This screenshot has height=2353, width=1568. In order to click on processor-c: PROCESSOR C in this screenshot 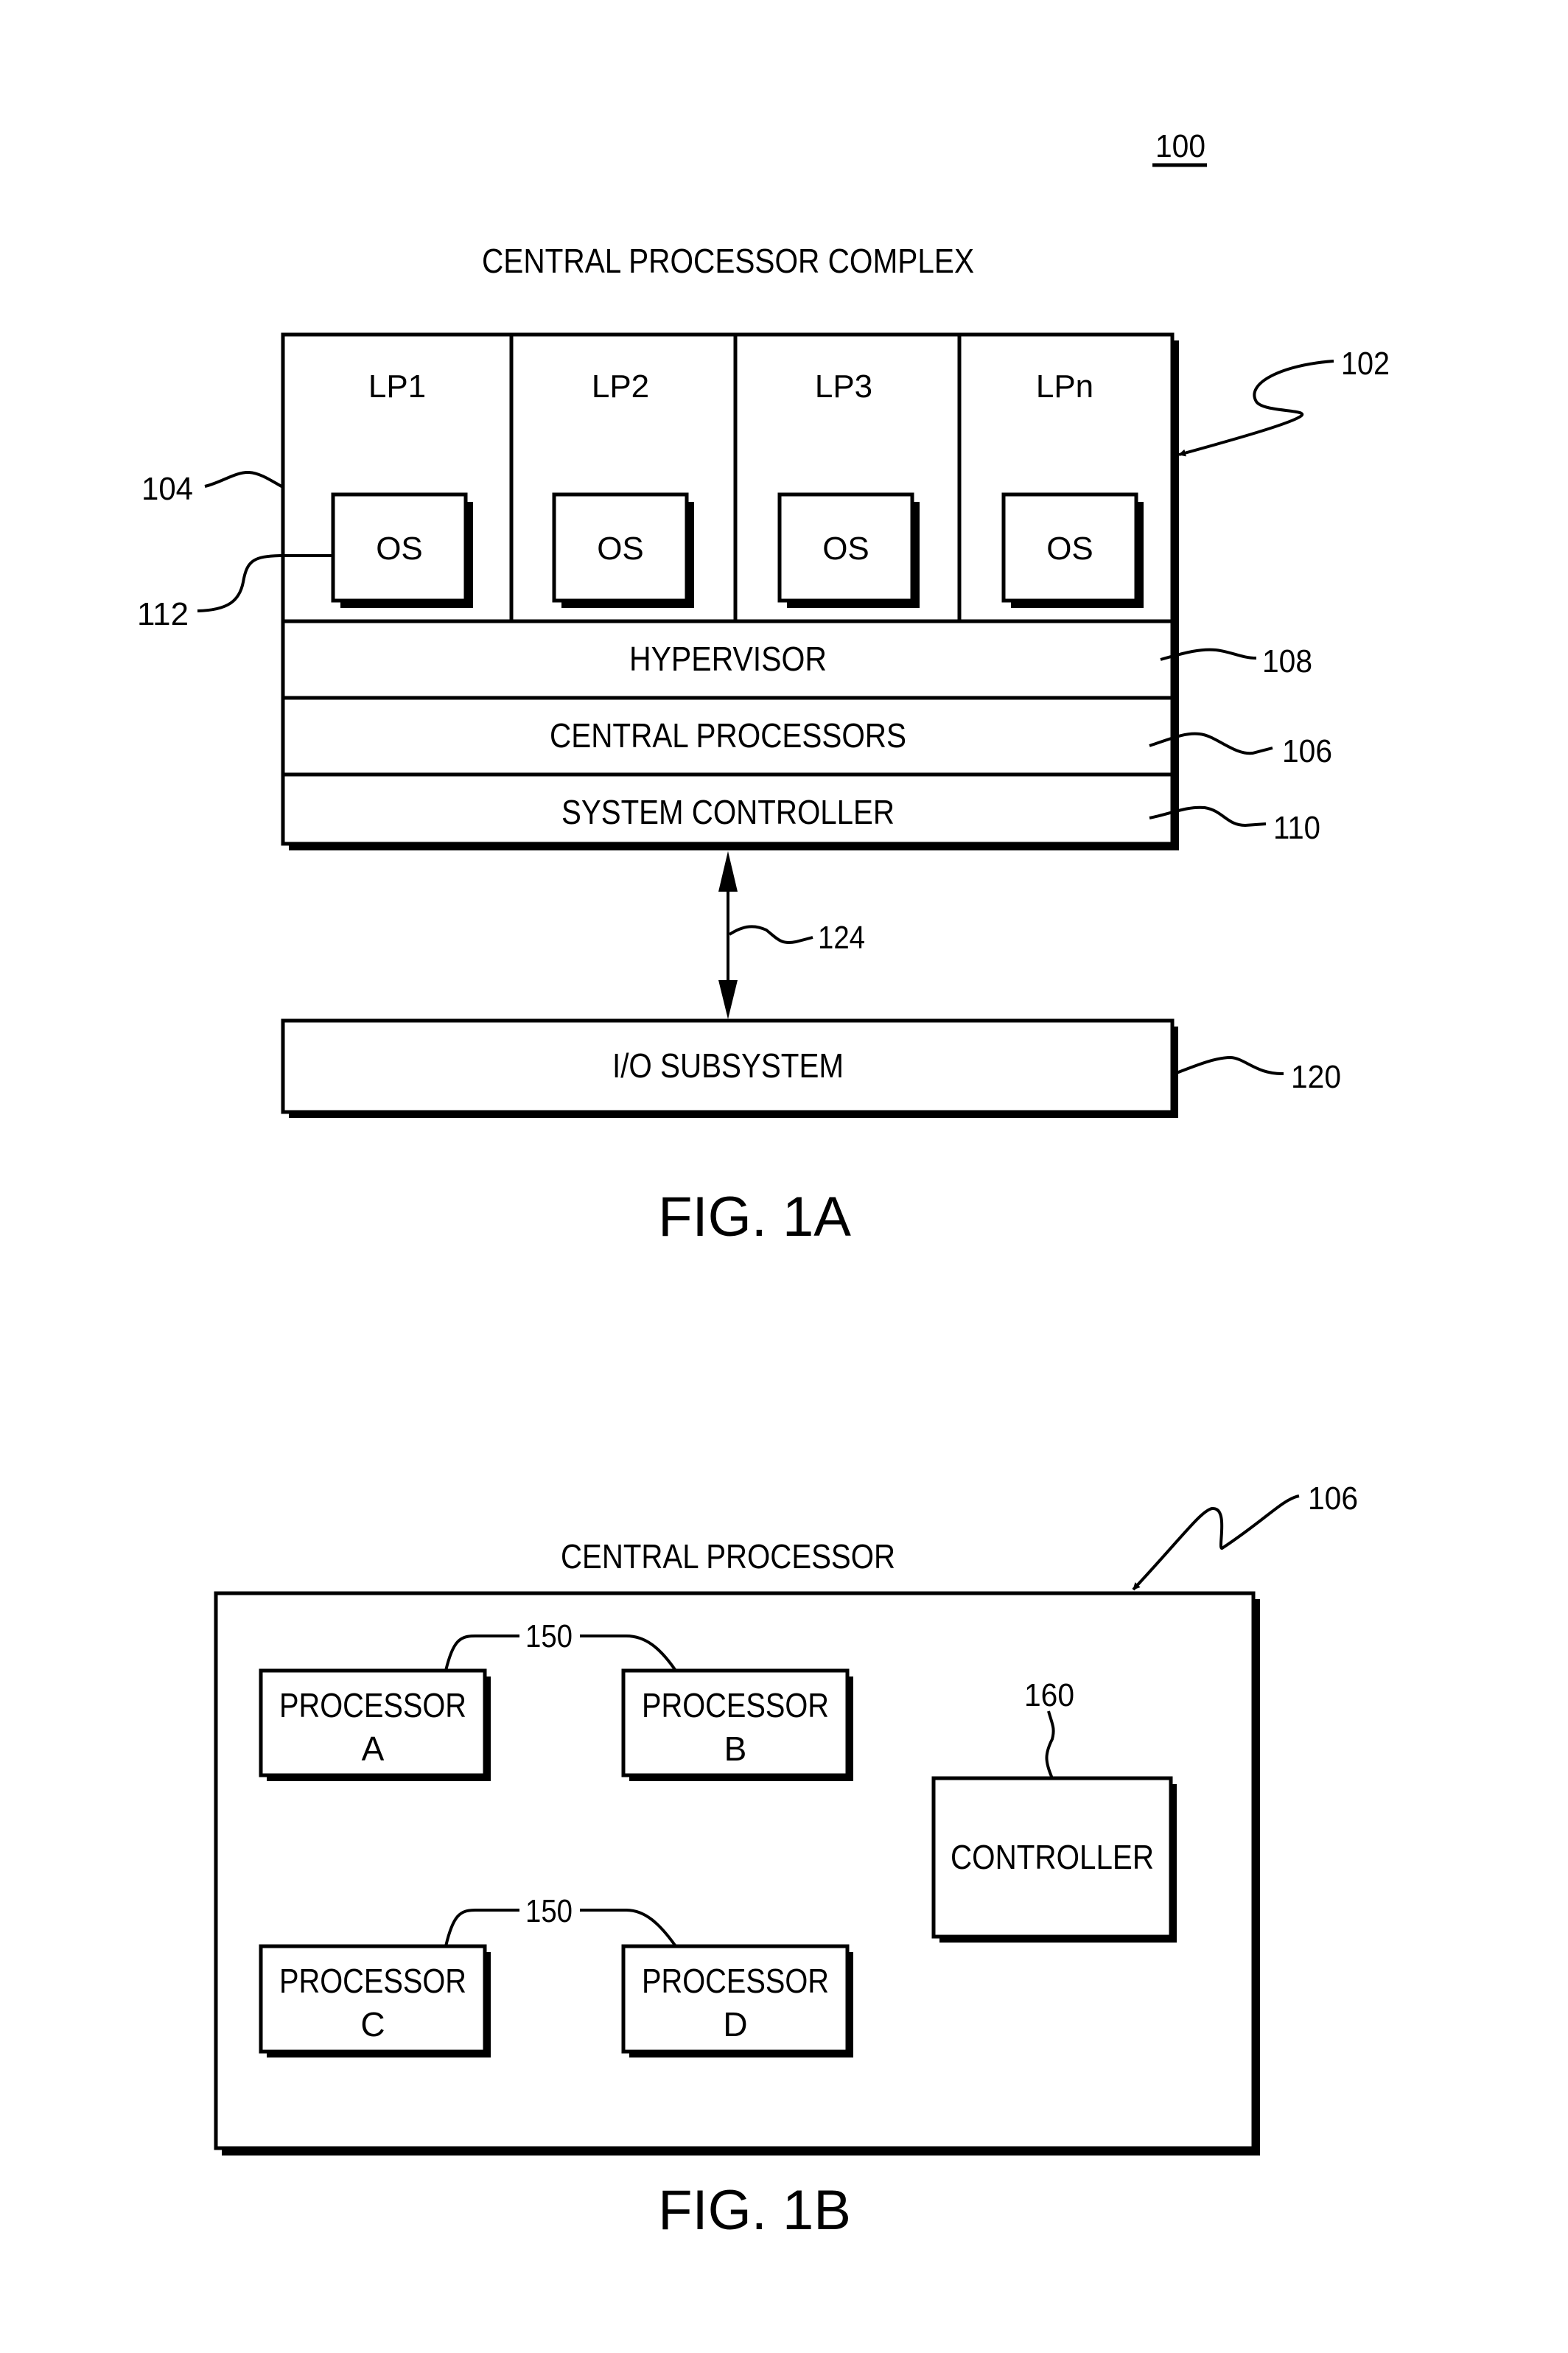, I will do `click(375, 2000)`.